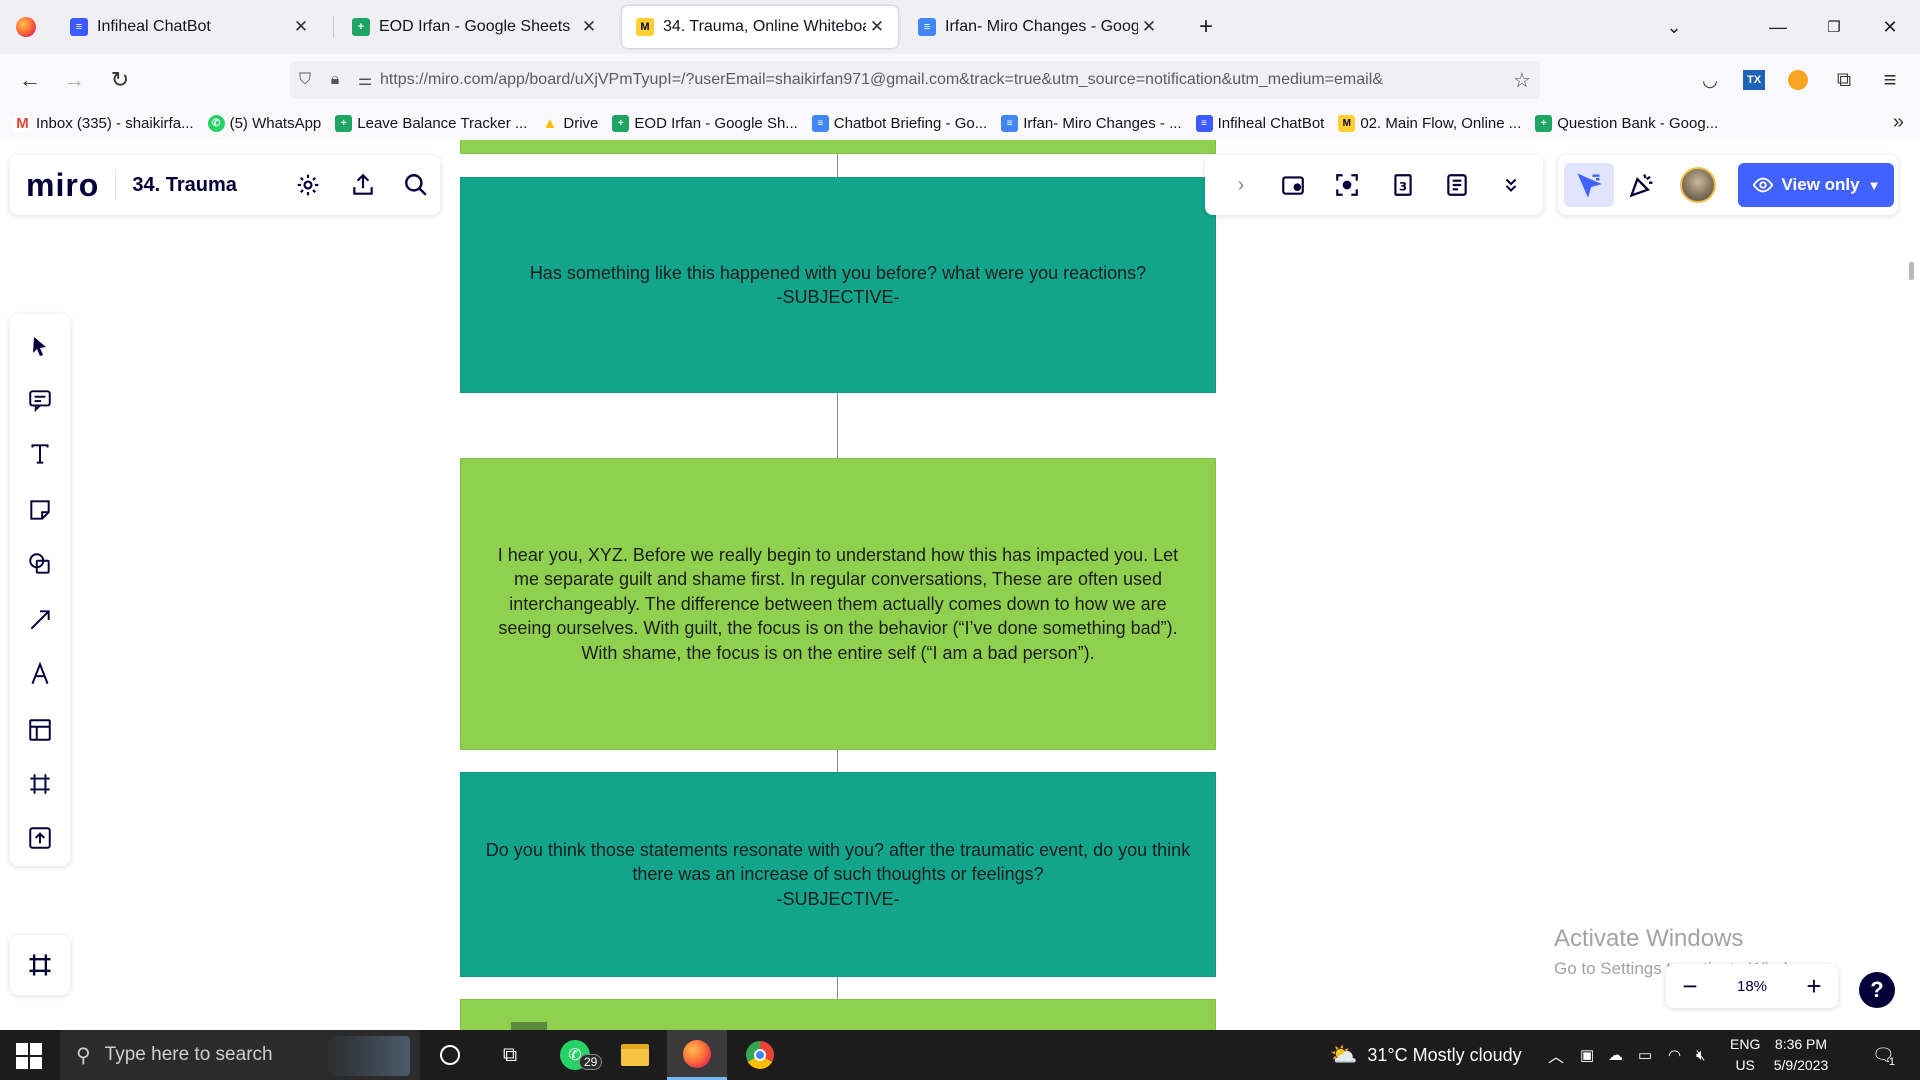 This screenshot has width=1920, height=1080. What do you see at coordinates (1690, 986) in the screenshot?
I see `zoom-out-button: −` at bounding box center [1690, 986].